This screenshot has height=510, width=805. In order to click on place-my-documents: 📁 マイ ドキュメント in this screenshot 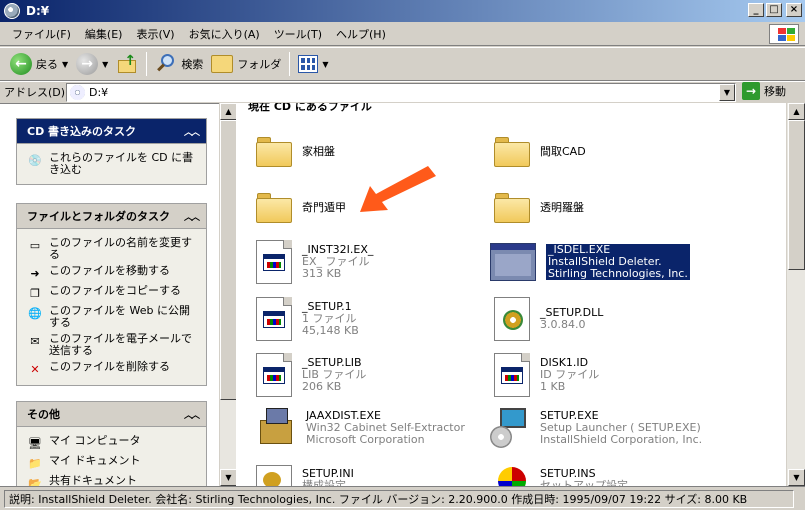, I will do `click(113, 463)`.